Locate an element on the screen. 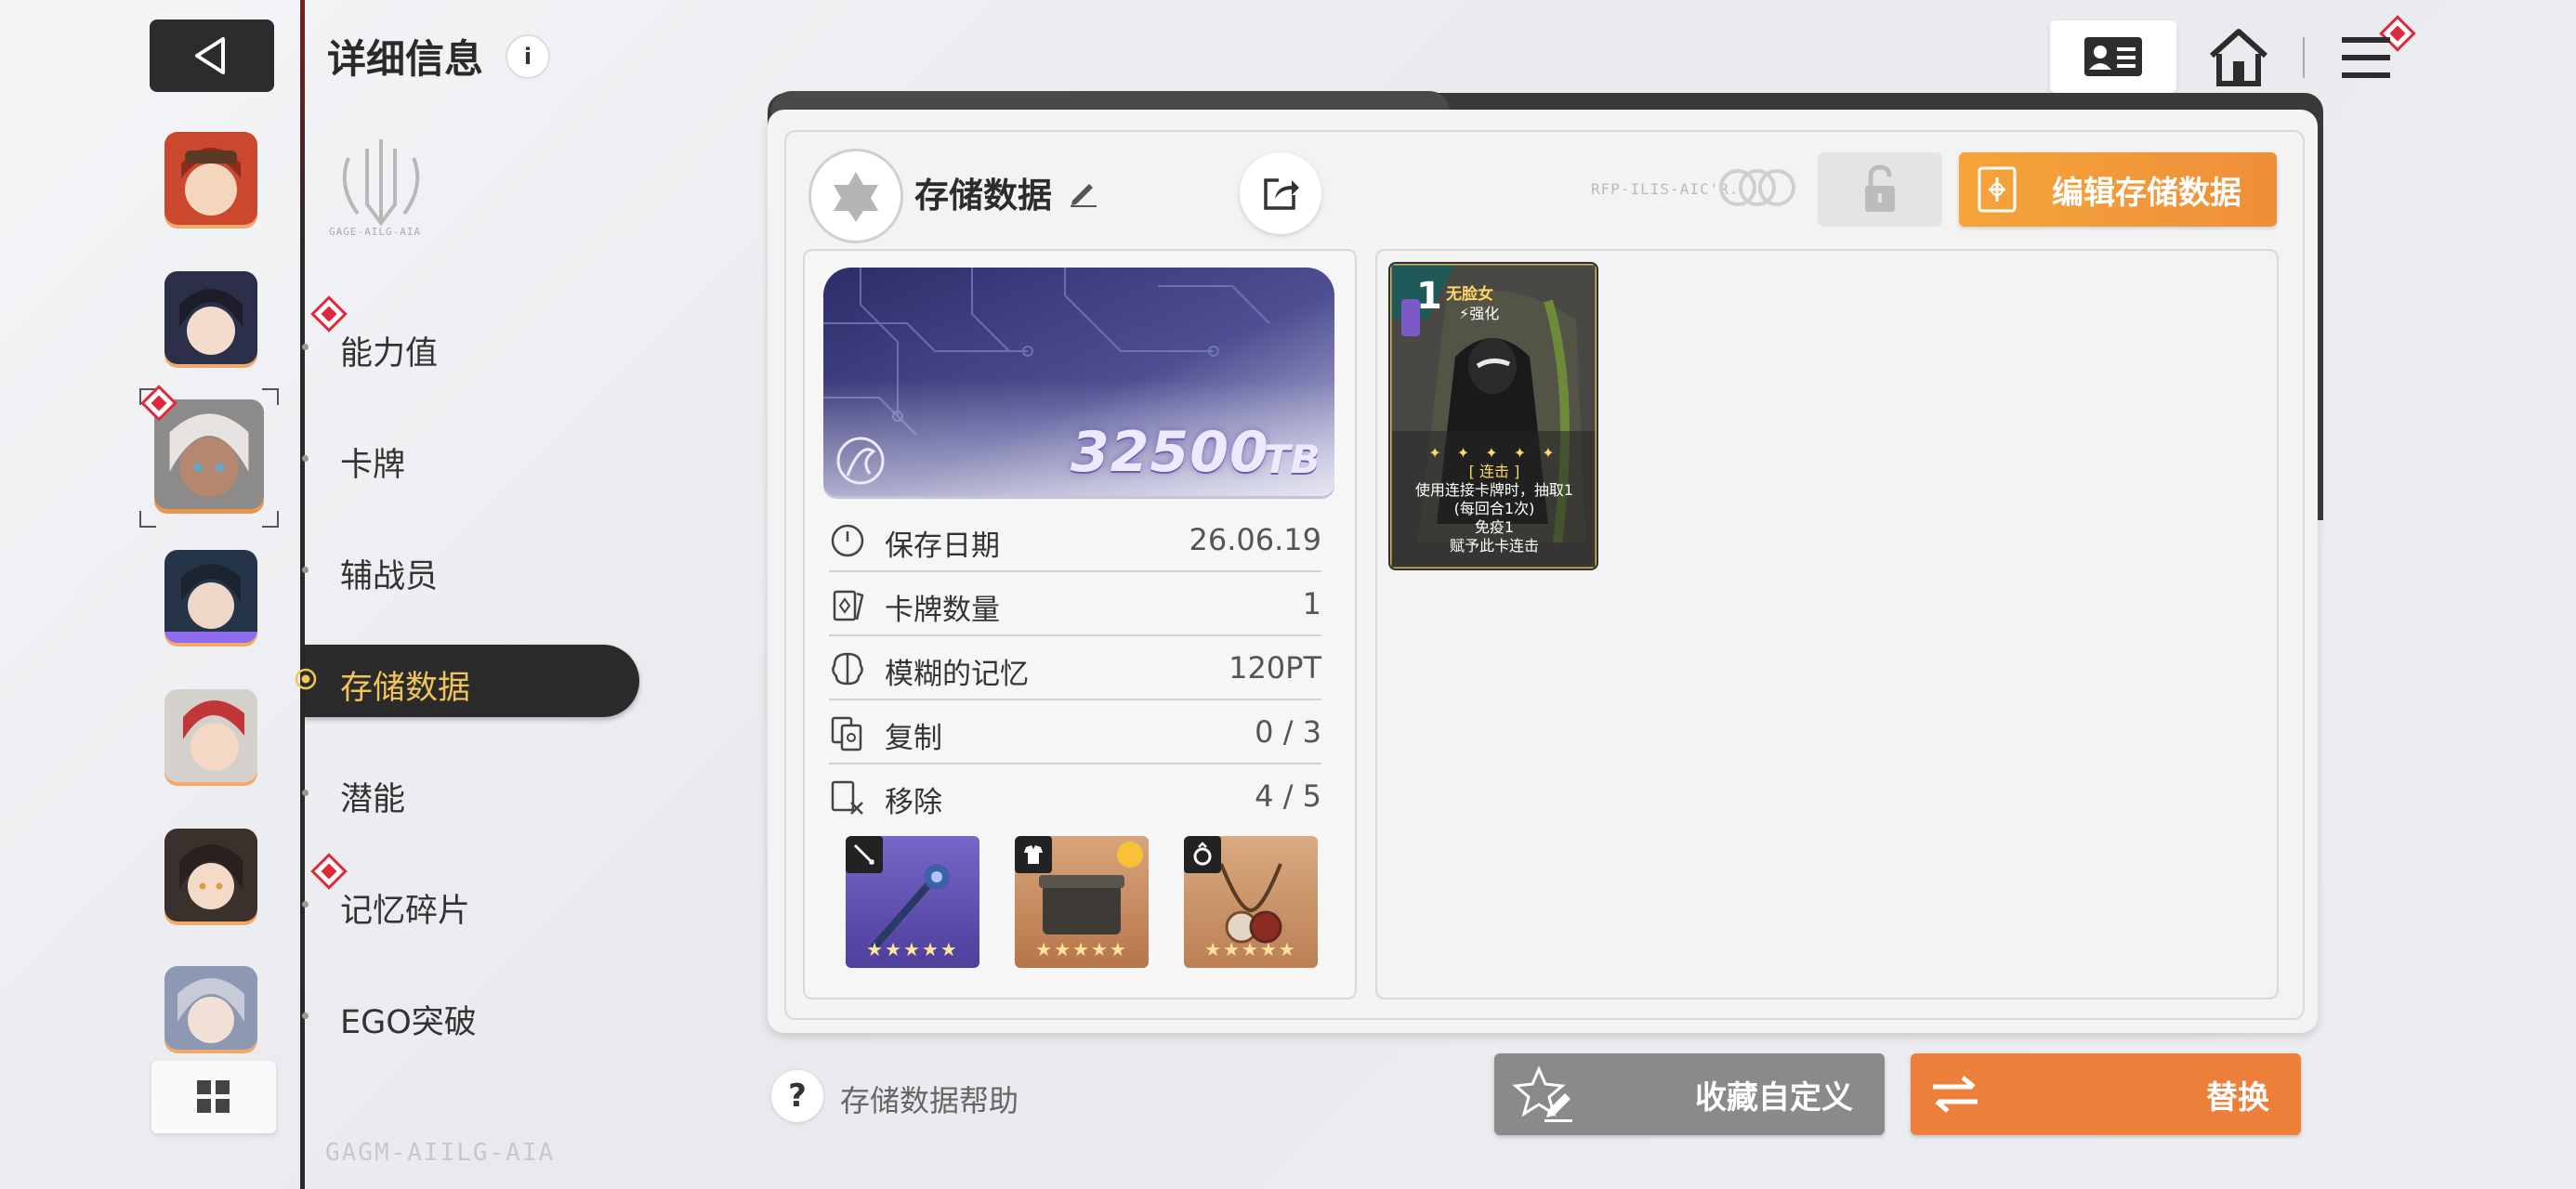 The width and height of the screenshot is (2576, 1189). card-line: 免疫1 is located at coordinates (1494, 527).